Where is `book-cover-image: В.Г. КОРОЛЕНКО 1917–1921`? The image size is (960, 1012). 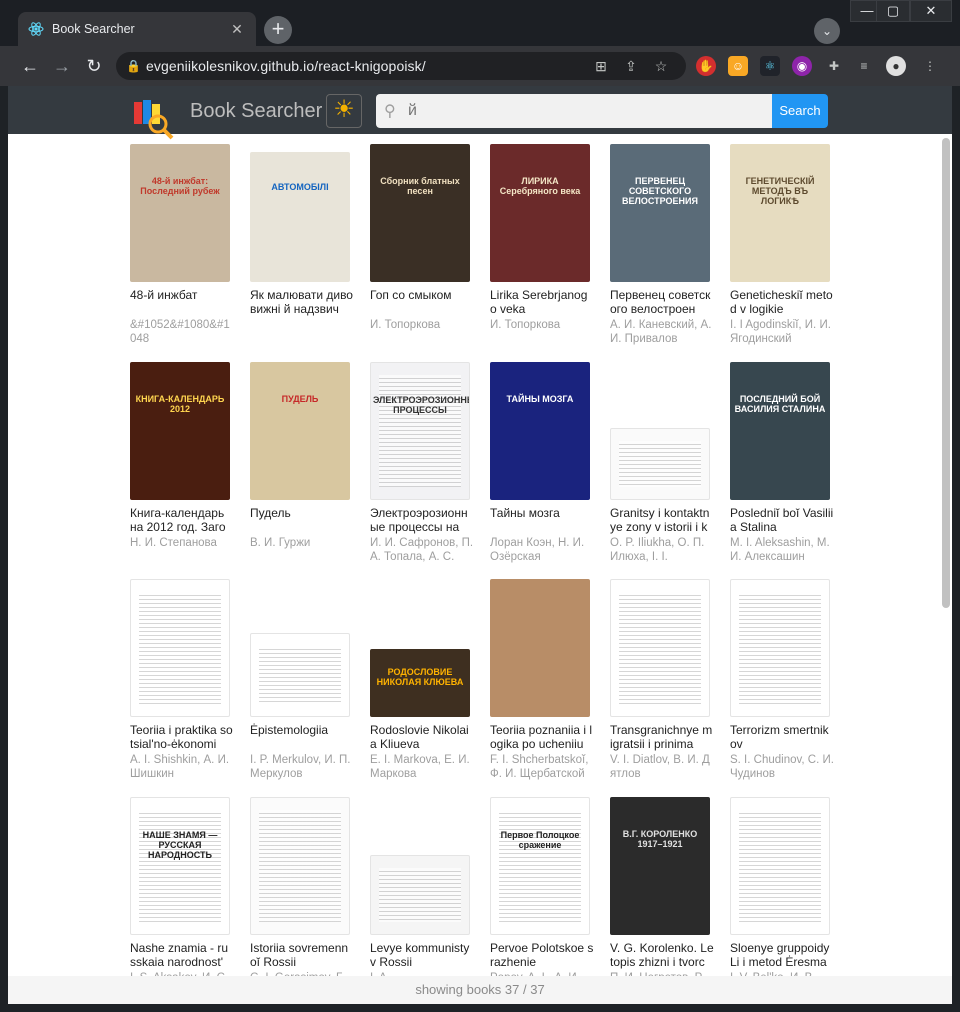
book-cover-image: В.Г. КОРОЛЕНКО 1917–1921 is located at coordinates (660, 866).